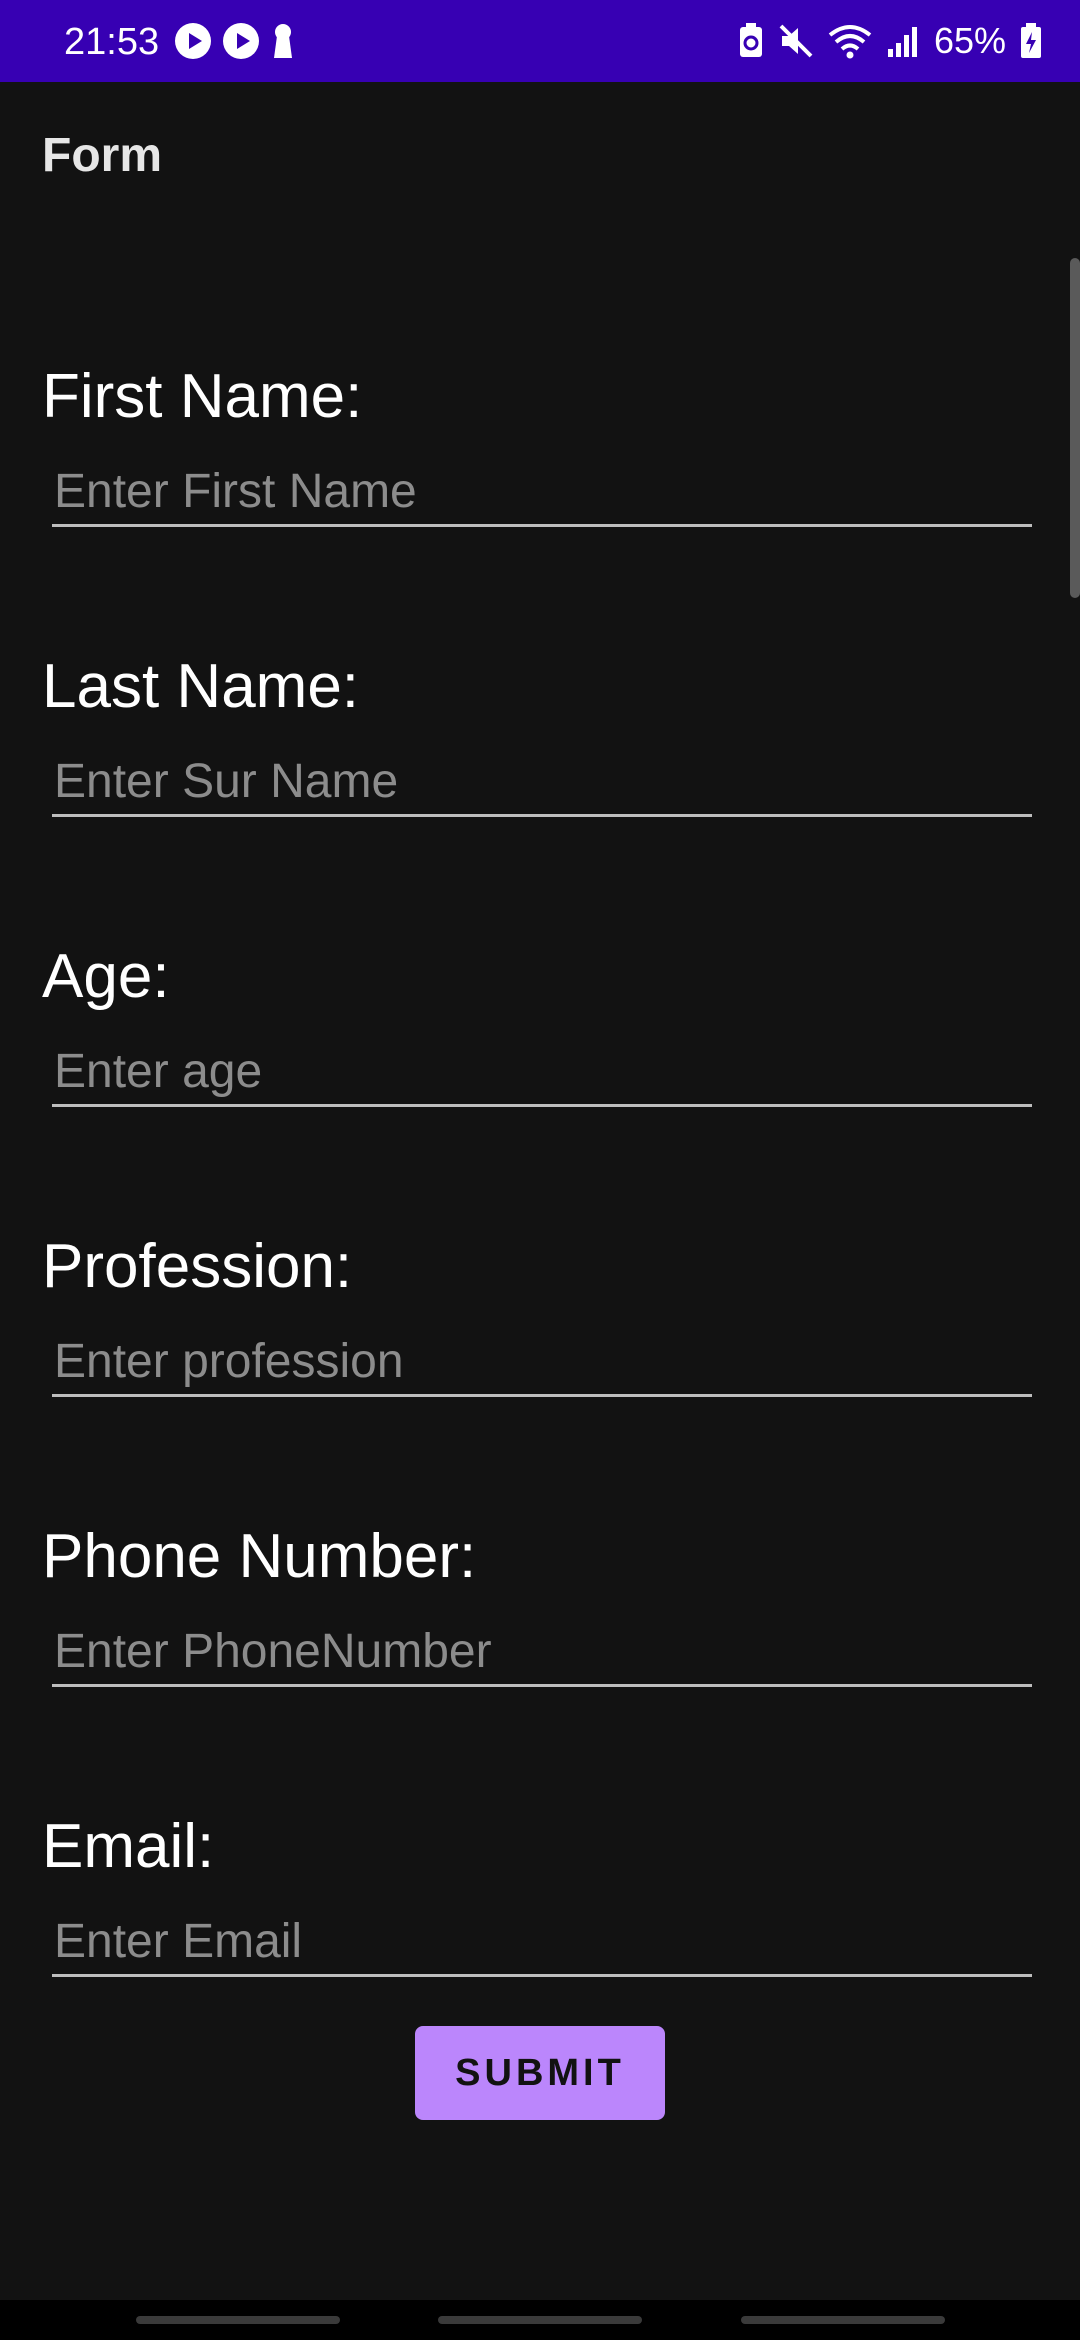  I want to click on page-title: Form, so click(102, 155).